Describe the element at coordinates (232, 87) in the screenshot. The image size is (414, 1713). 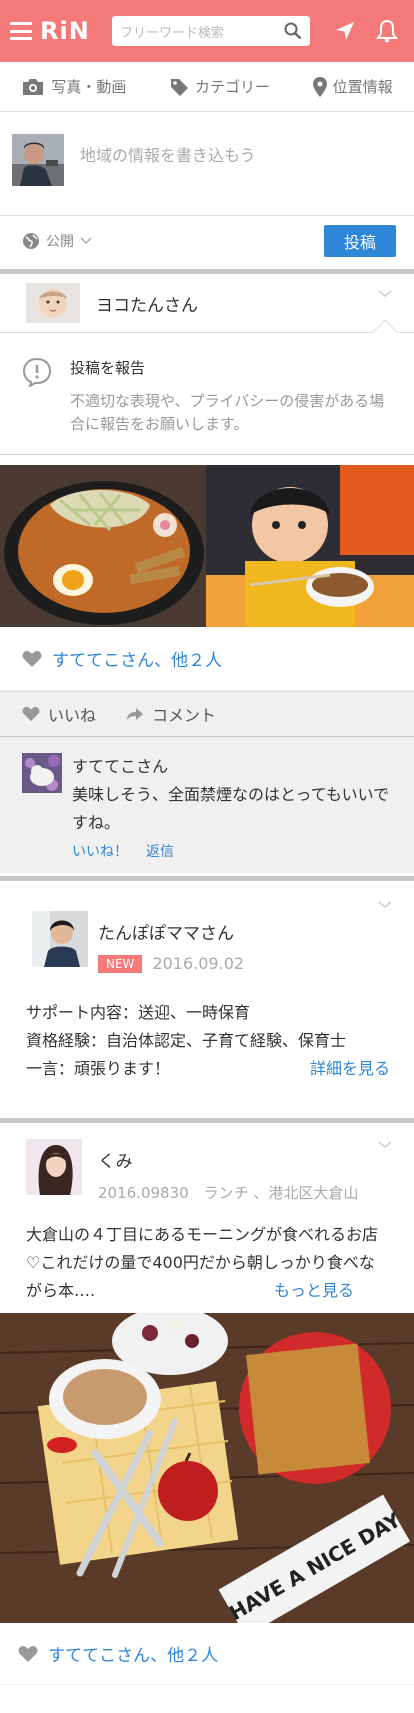
I see `category-label: カテゴリー` at that location.